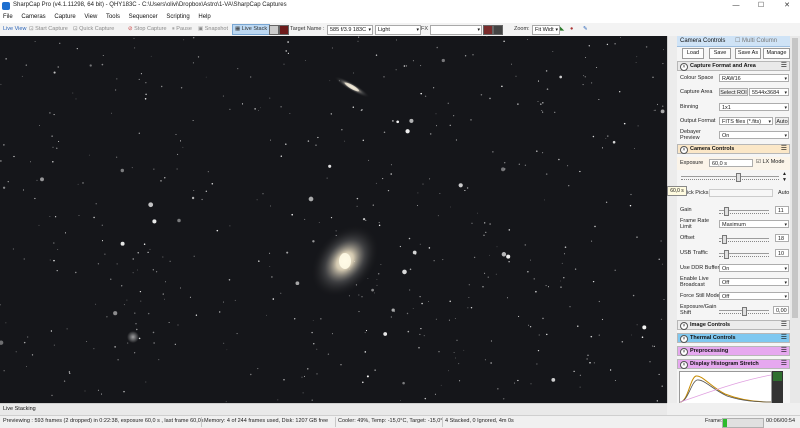 The height and width of the screenshot is (428, 800). What do you see at coordinates (754, 135) in the screenshot?
I see `debayer-select: On` at bounding box center [754, 135].